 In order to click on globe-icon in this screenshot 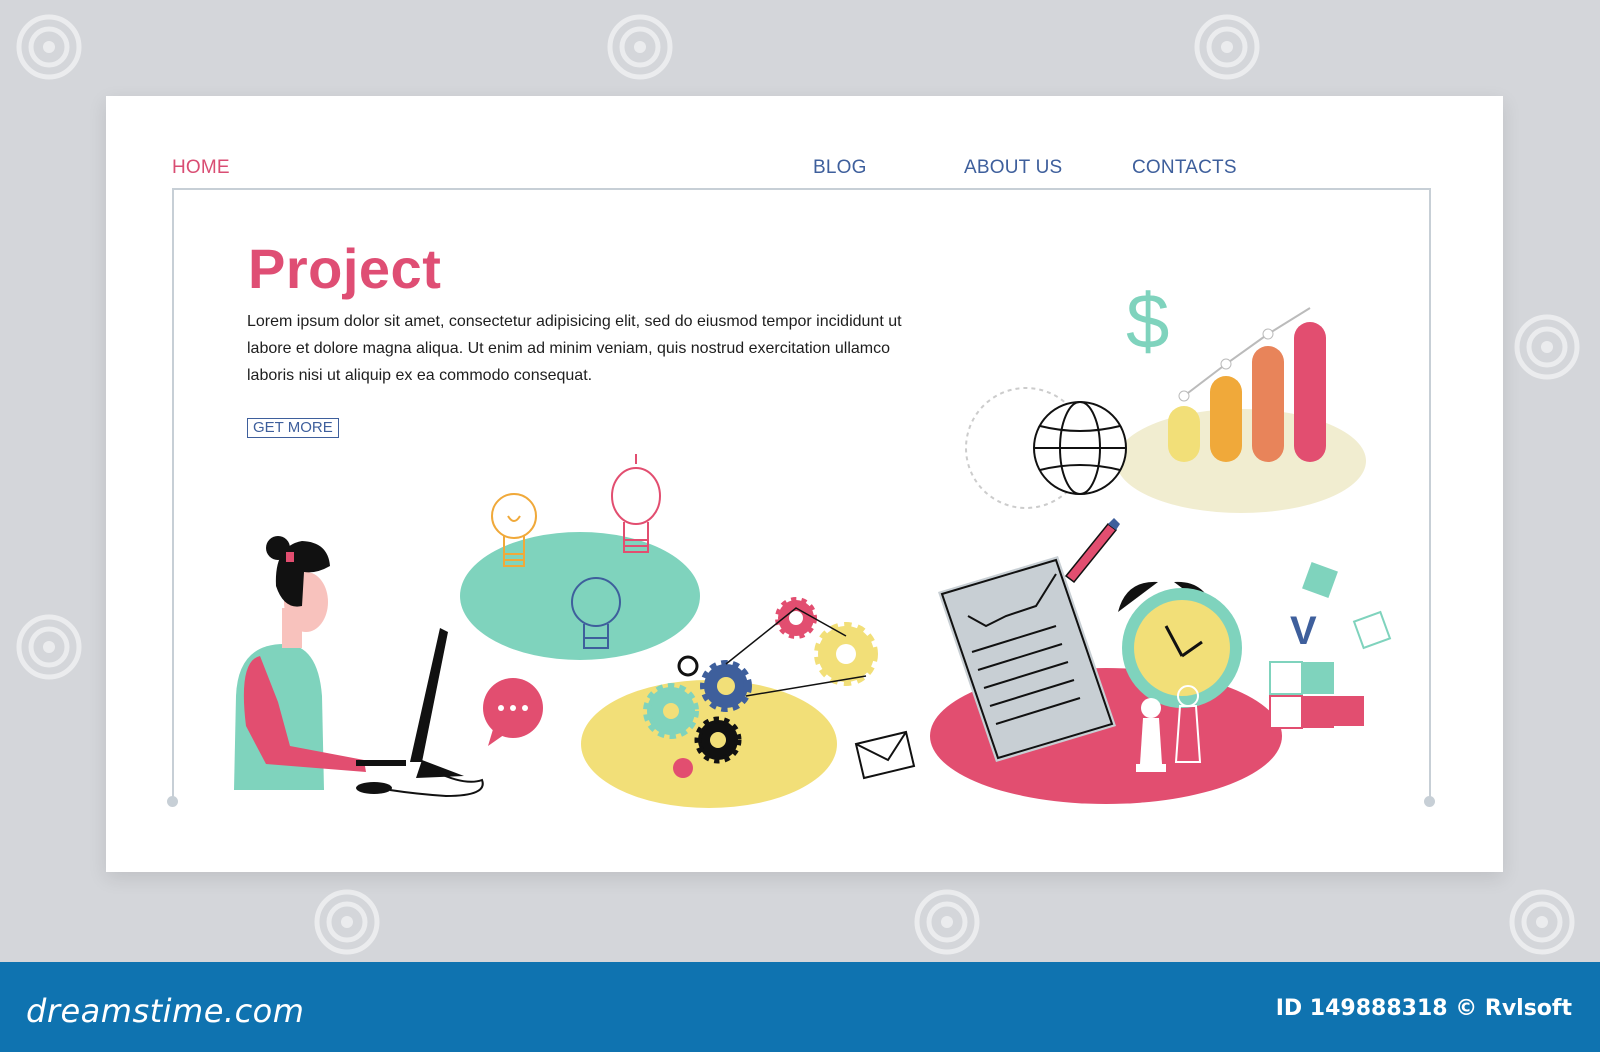, I will do `click(1046, 448)`.